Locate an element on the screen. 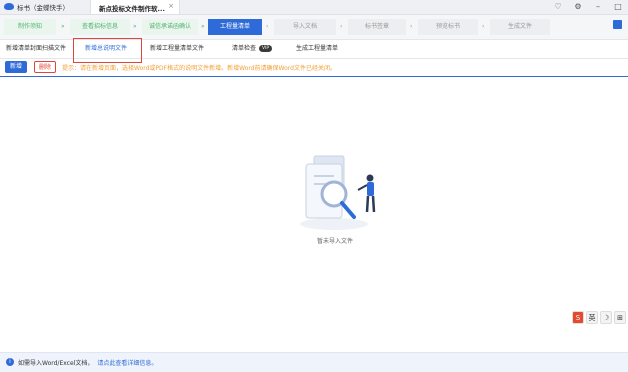  ime-toolbar: S 英 ☽ ⊞ is located at coordinates (600, 318).